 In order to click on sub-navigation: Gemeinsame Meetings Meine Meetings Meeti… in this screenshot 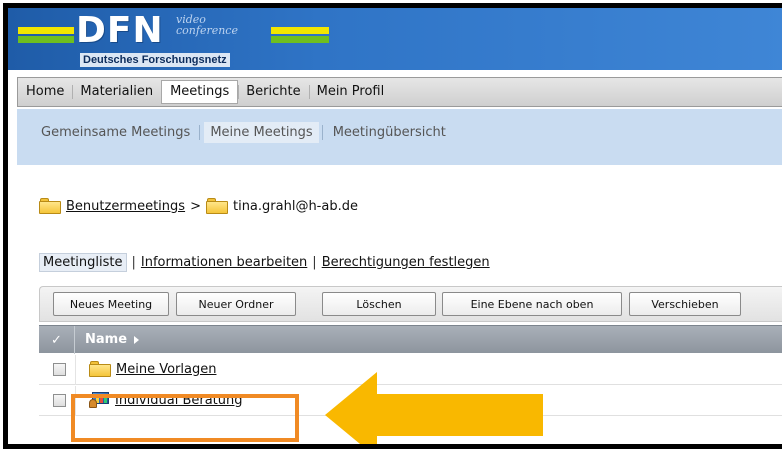, I will do `click(243, 132)`.